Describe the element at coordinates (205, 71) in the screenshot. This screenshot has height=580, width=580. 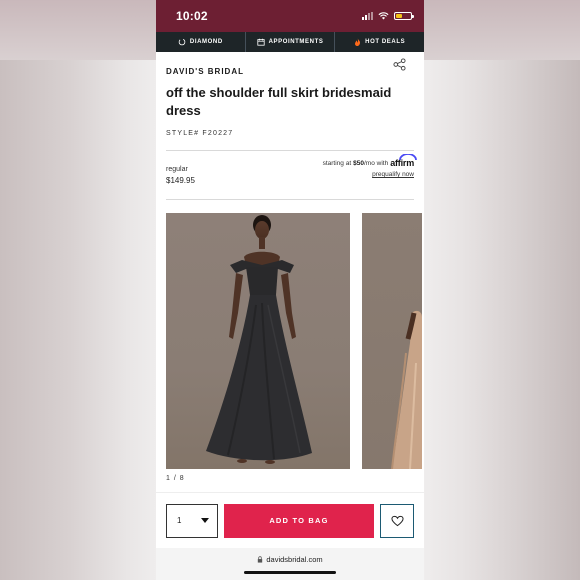
I see `brand-name: DAVID'S BRIDAL` at that location.